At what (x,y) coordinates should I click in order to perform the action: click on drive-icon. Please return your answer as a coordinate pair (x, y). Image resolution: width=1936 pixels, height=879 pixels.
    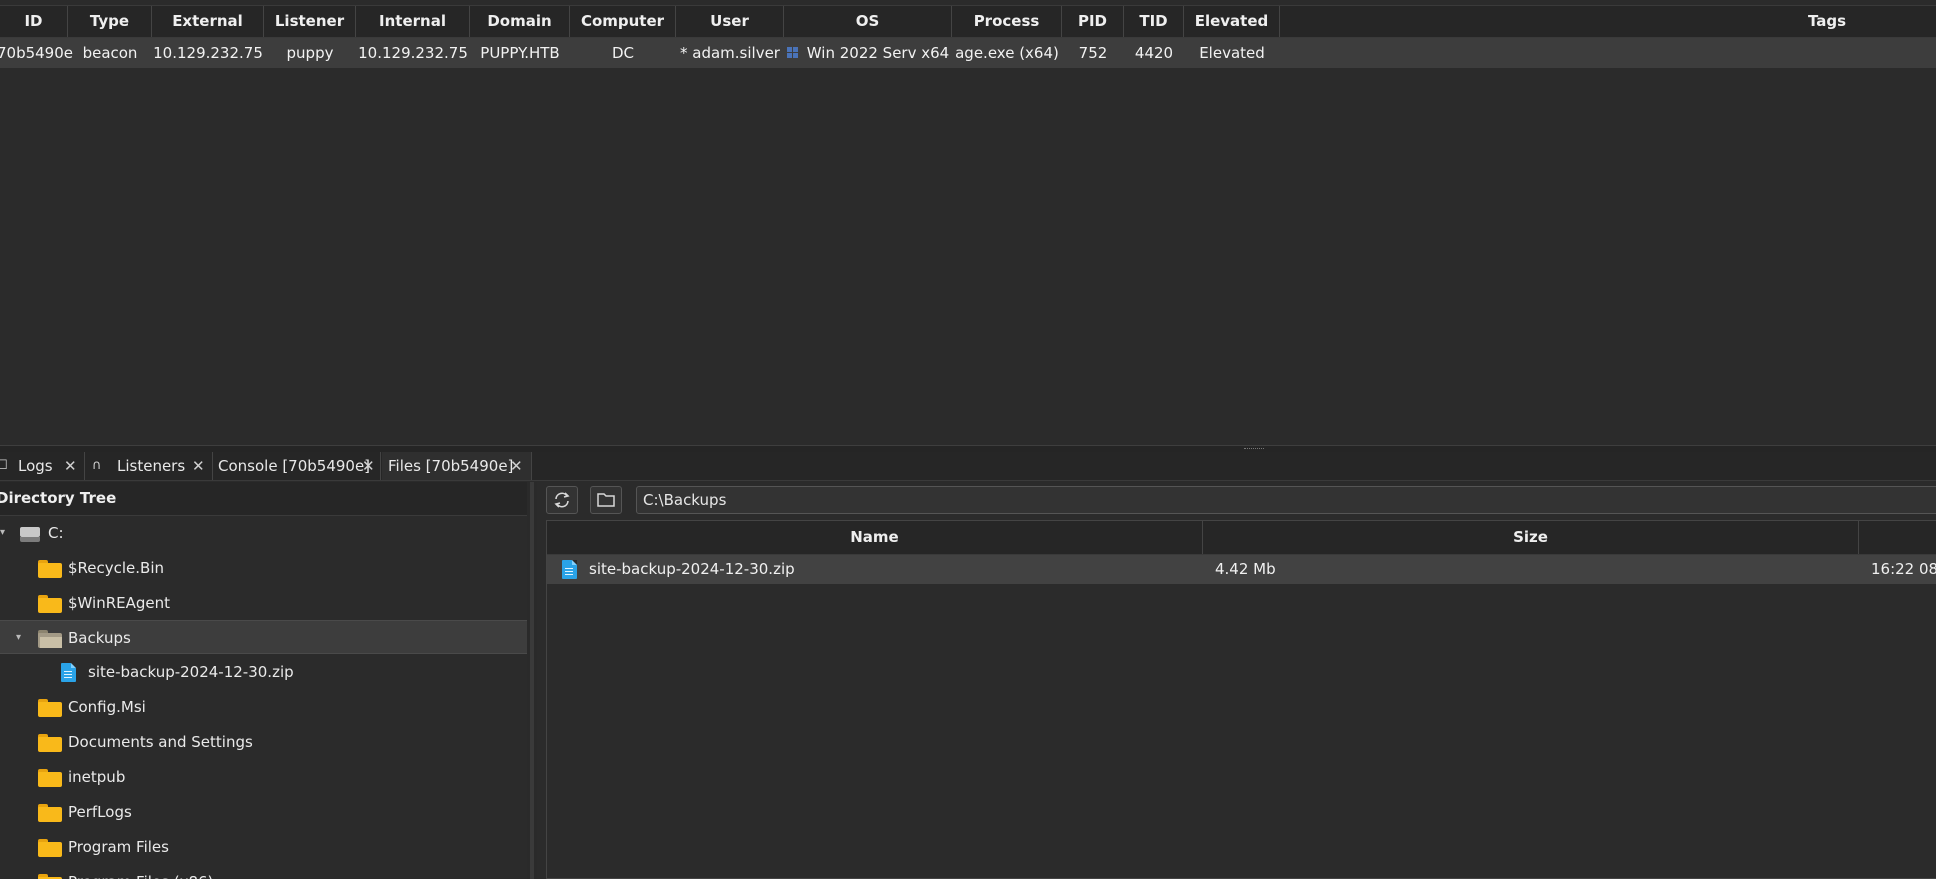
    Looking at the image, I should click on (30, 534).